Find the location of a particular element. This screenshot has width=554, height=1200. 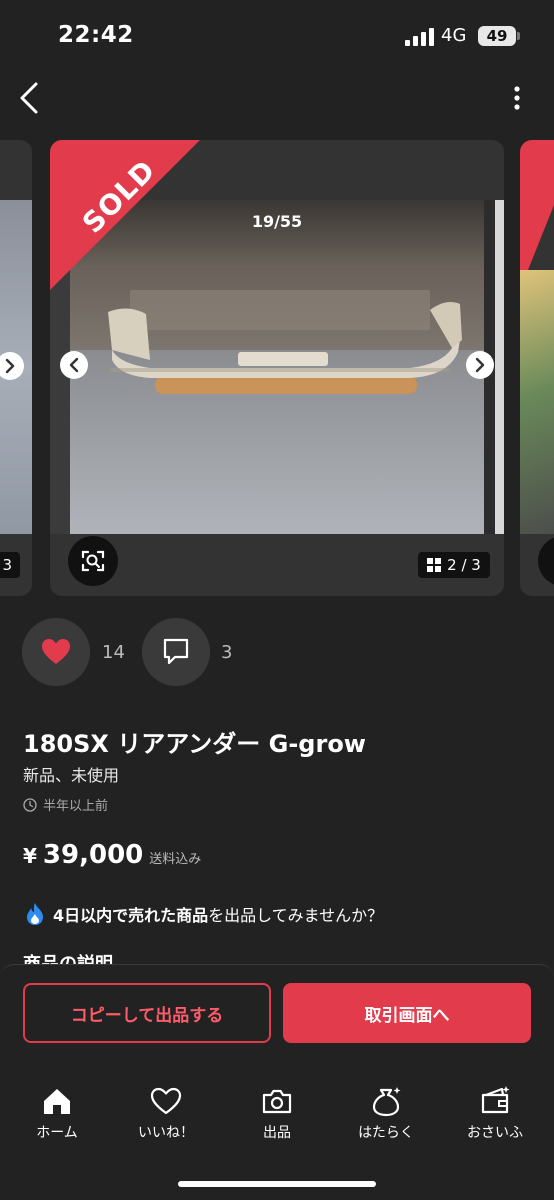

comment-button is located at coordinates (176, 652).